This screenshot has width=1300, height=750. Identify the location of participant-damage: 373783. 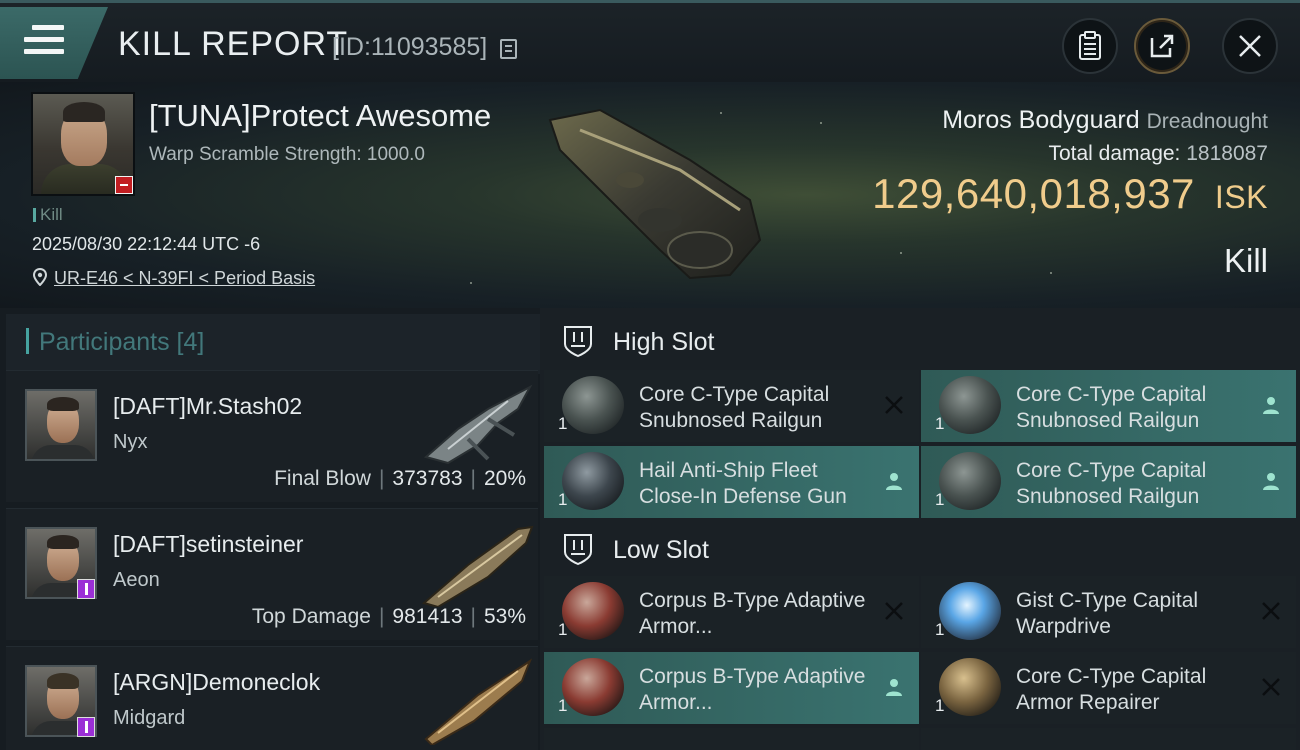
(427, 478).